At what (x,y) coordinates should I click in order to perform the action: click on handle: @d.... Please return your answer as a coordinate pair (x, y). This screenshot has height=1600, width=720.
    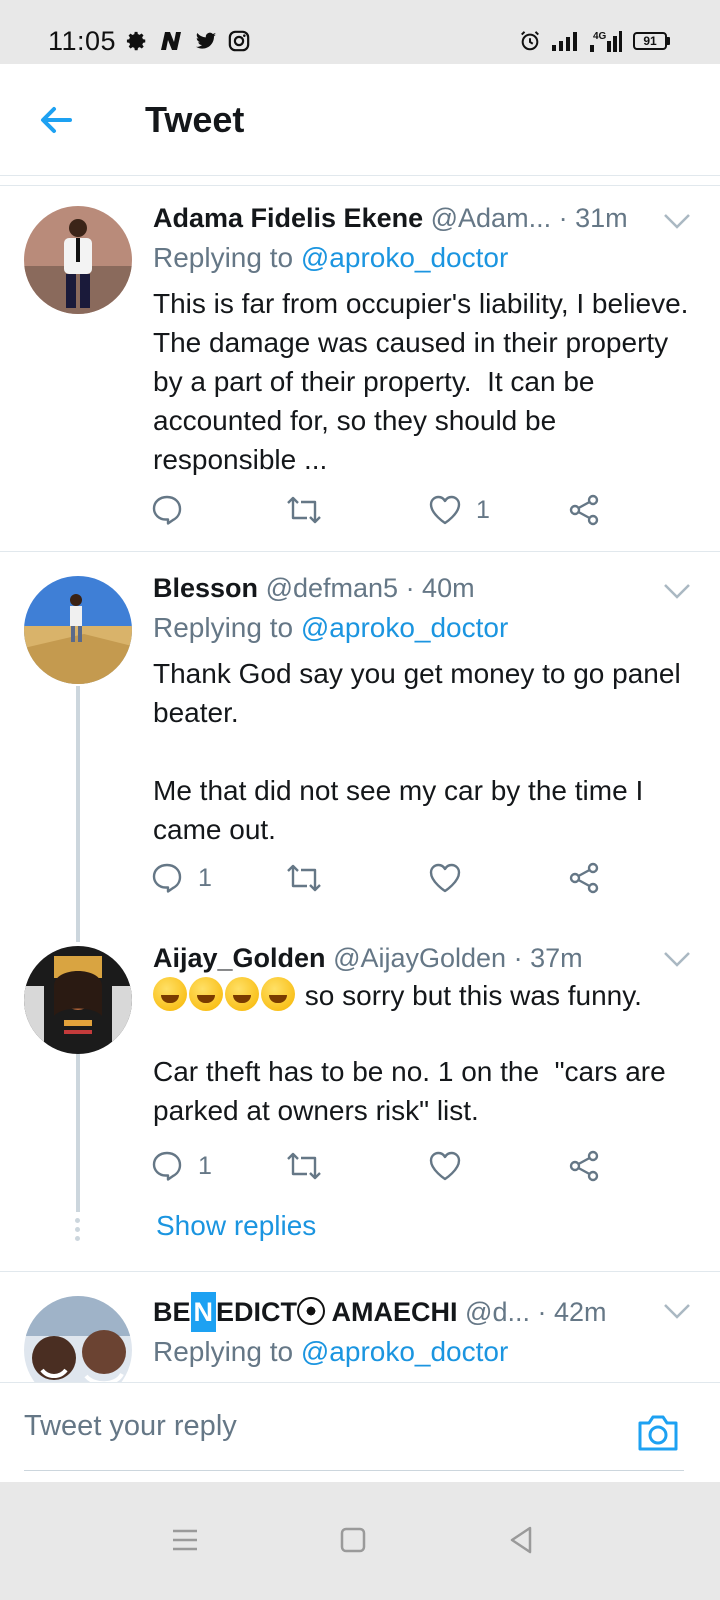
    Looking at the image, I should click on (497, 1312).